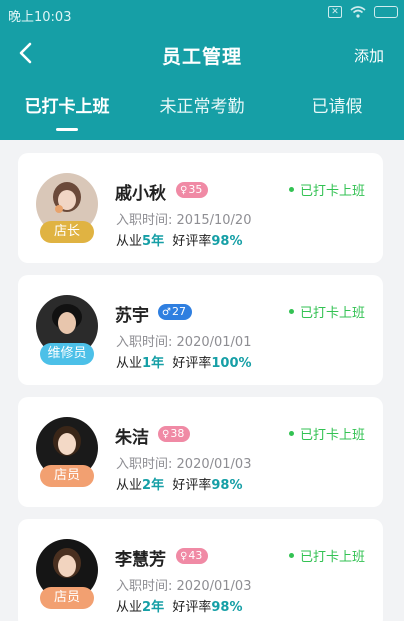 This screenshot has height=621, width=404. Describe the element at coordinates (192, 556) in the screenshot. I see `gender-age-tag: ♀43` at that location.